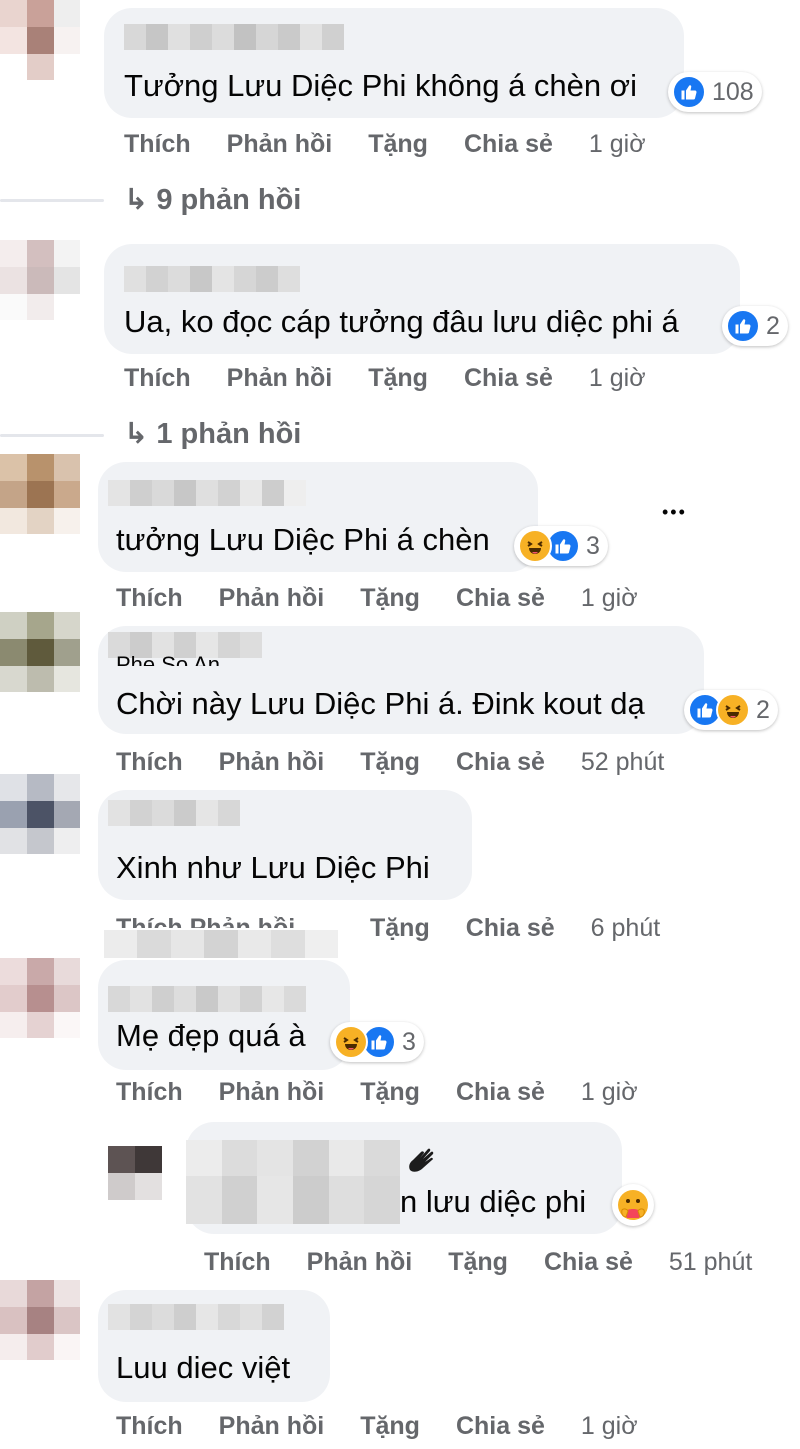 Image resolution: width=800 pixels, height=1449 pixels. What do you see at coordinates (211, 1035) in the screenshot?
I see `comment-text: Mẹ đẹp quá à` at bounding box center [211, 1035].